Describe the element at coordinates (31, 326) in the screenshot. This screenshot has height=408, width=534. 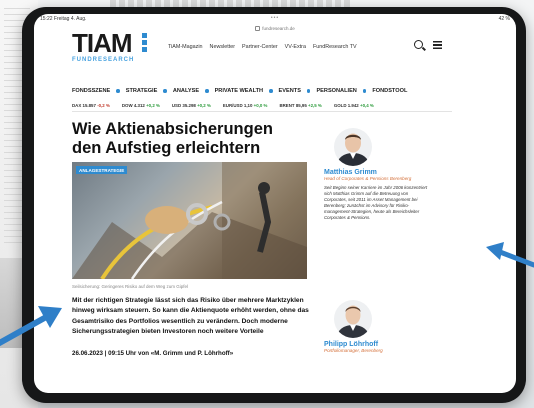
I see `arrow-left-icon` at that location.